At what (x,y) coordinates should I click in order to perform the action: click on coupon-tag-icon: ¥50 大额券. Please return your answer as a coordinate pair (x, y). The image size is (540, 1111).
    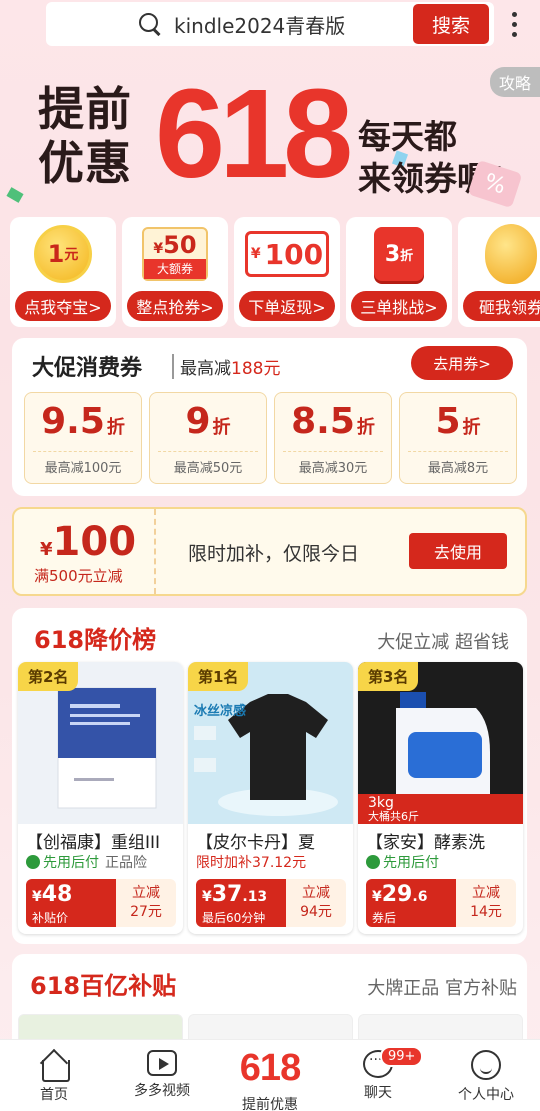
    Looking at the image, I should click on (175, 254).